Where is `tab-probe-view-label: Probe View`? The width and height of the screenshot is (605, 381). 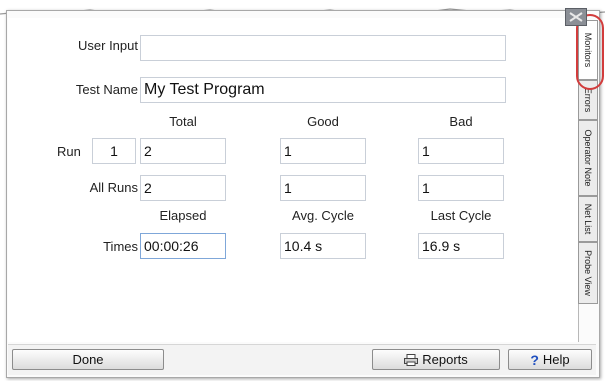
tab-probe-view-label: Probe View is located at coordinates (588, 273).